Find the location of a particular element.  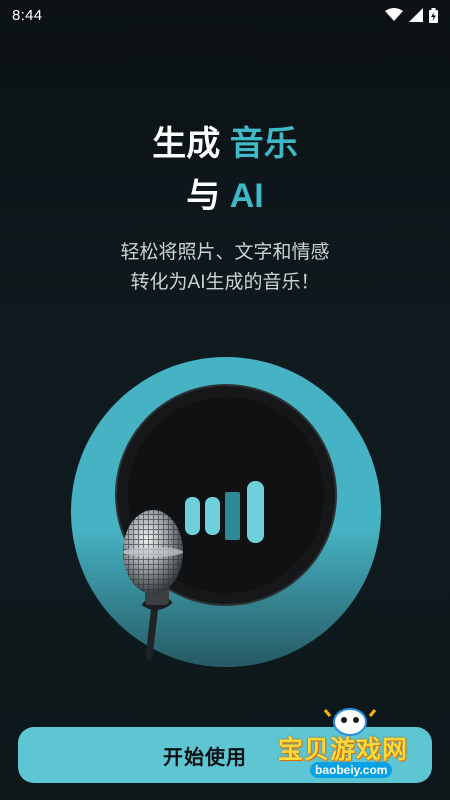

wifi-icon is located at coordinates (394, 14).